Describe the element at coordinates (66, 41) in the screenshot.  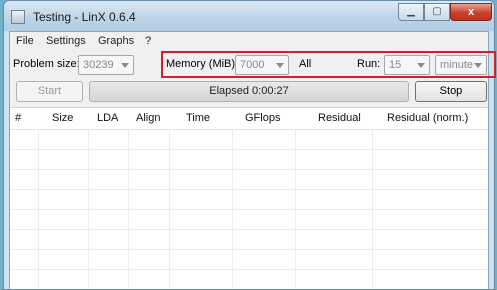
I see `menu-settings: Settings` at that location.